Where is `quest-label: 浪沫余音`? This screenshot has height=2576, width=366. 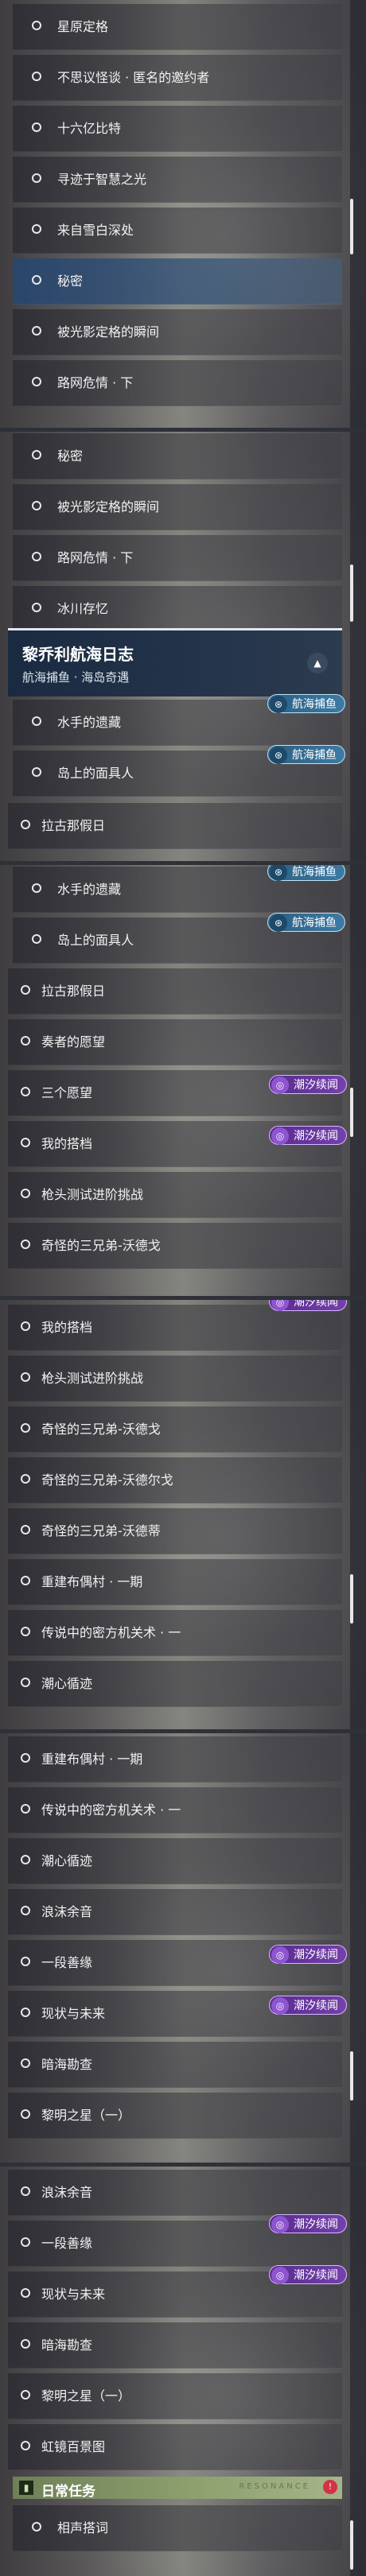
quest-label: 浪沫余音 is located at coordinates (67, 1912).